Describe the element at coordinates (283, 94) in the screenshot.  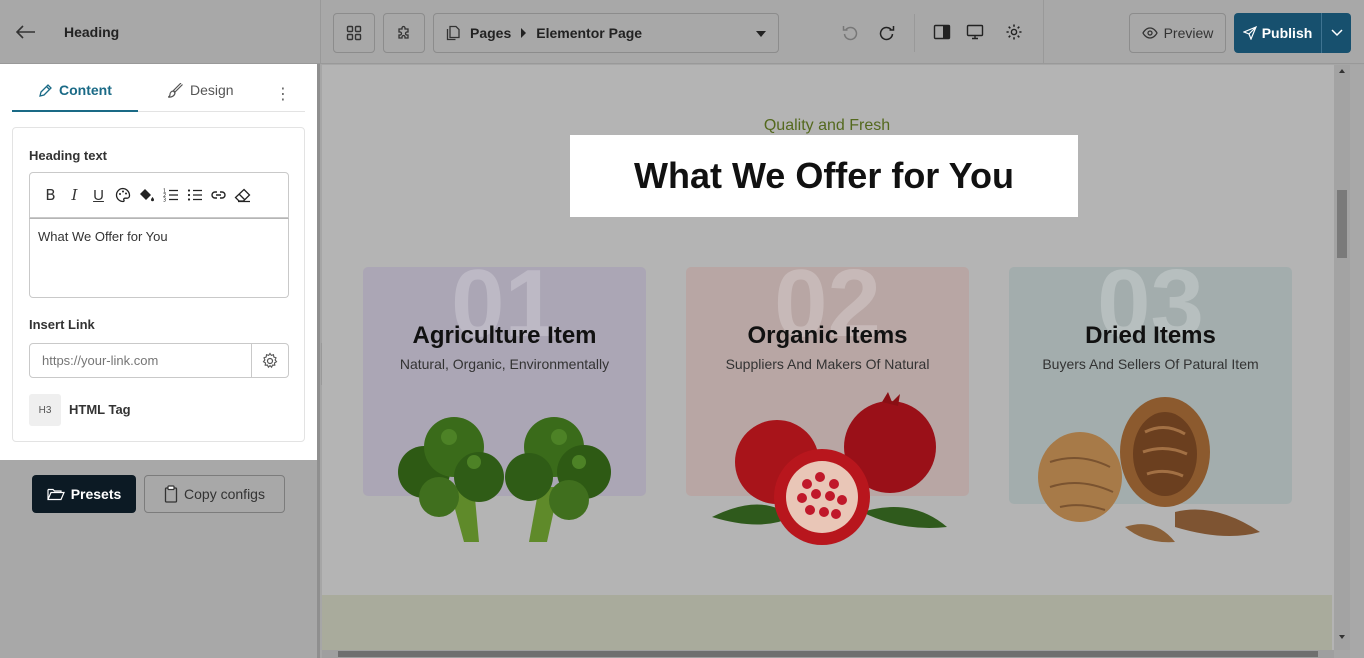
I see `more-options-icon: ⋮` at that location.